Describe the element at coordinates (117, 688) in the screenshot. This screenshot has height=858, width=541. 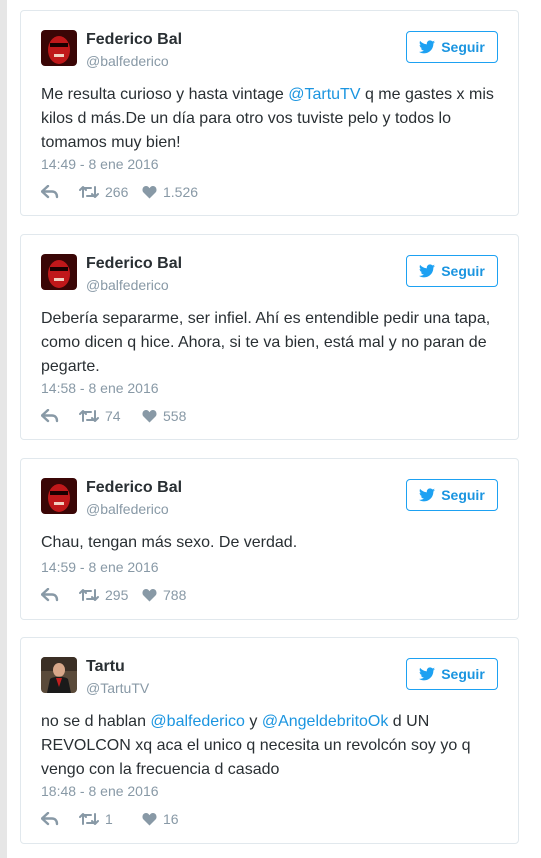
I see `author-handle: @TartuTV` at that location.